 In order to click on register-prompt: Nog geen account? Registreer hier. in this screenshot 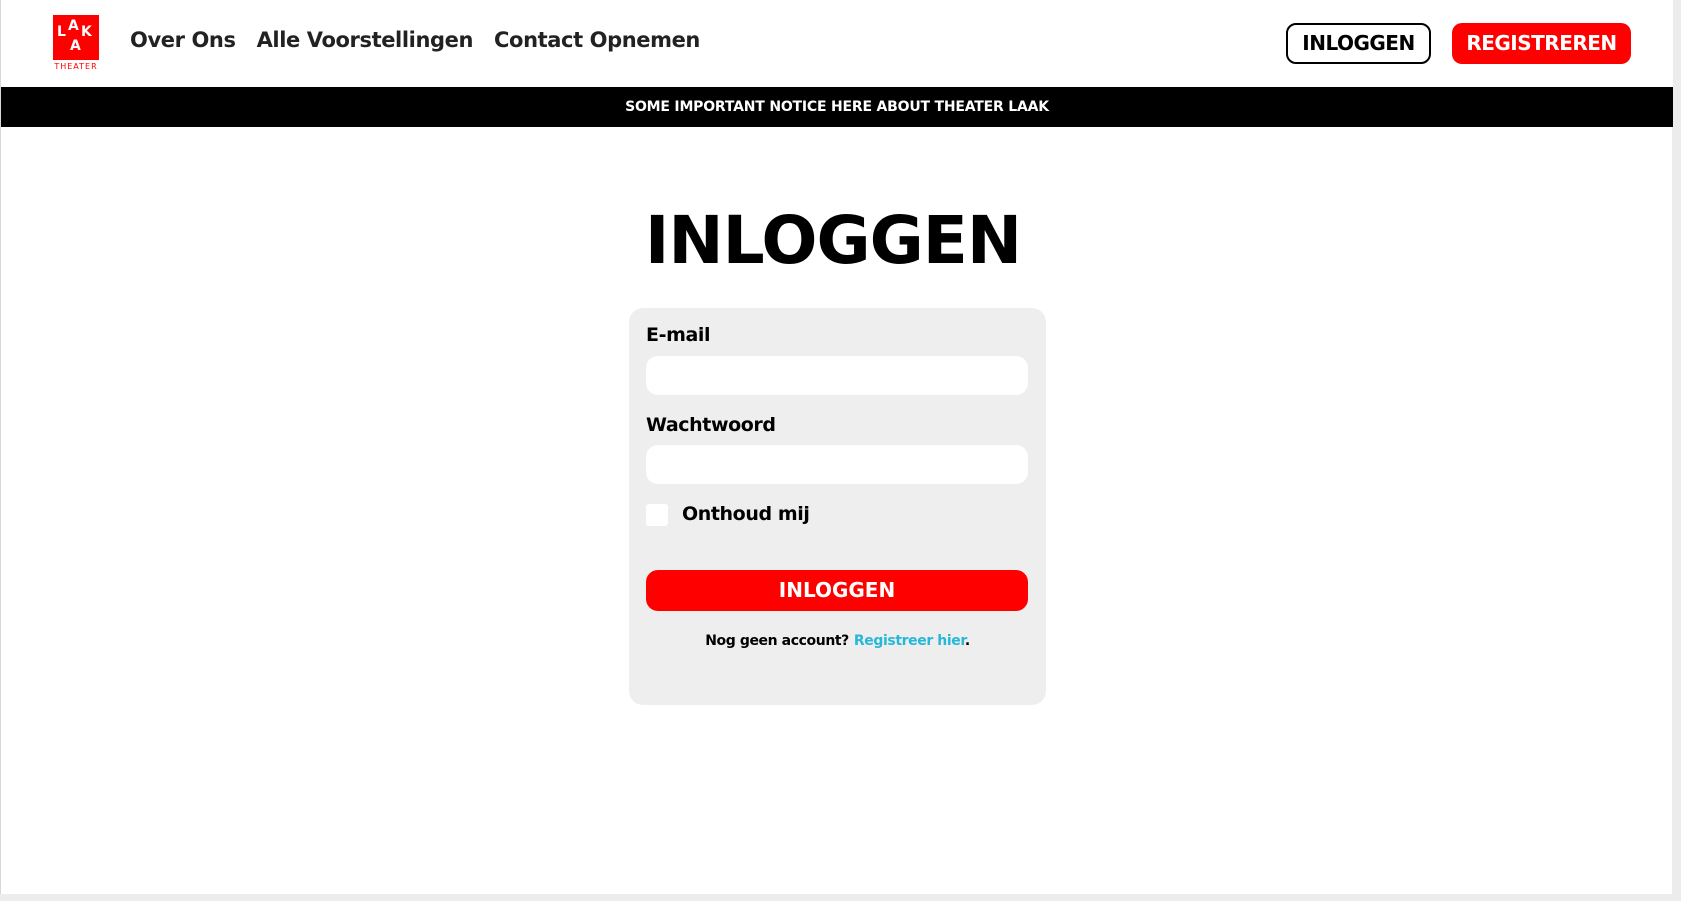, I will do `click(837, 641)`.